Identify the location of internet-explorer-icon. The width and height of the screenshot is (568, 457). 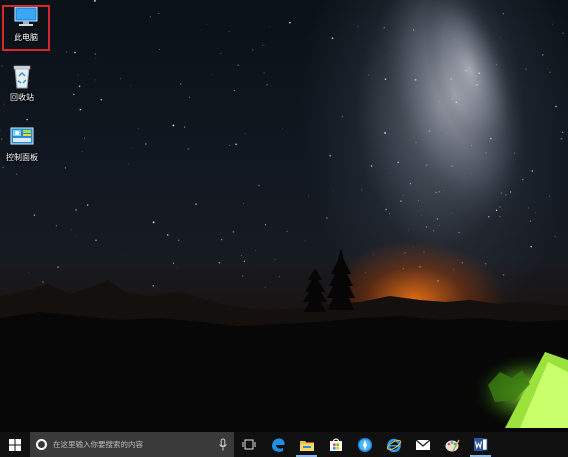
(393, 445).